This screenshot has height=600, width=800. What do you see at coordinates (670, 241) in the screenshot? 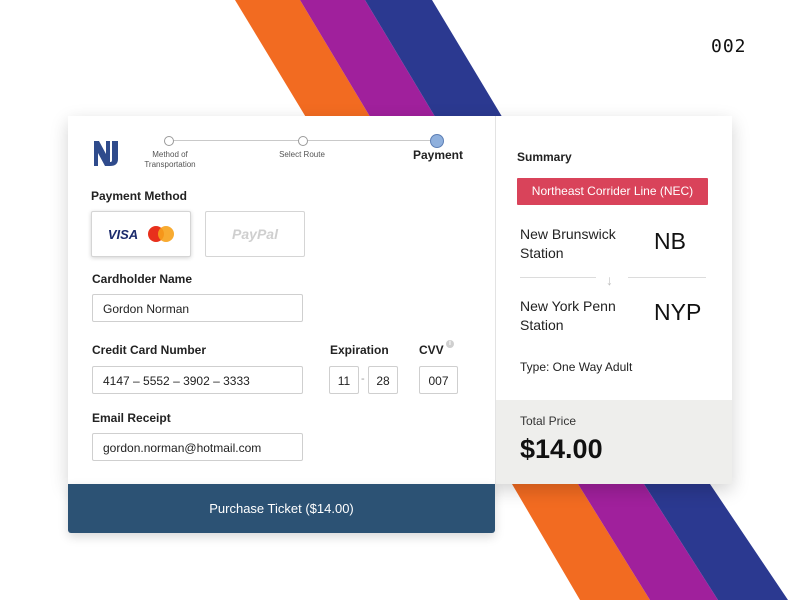
I see `origin-station-code: NB` at bounding box center [670, 241].